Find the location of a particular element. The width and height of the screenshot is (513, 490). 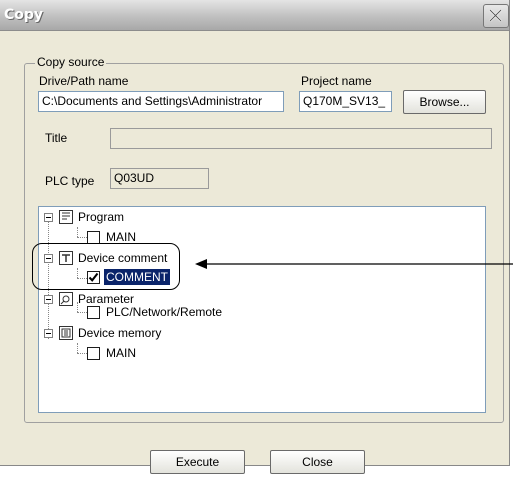

title-field is located at coordinates (301, 138).